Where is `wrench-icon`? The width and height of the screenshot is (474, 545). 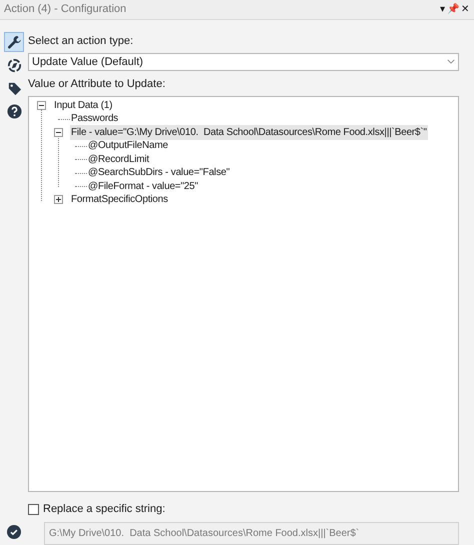
wrench-icon is located at coordinates (14, 42).